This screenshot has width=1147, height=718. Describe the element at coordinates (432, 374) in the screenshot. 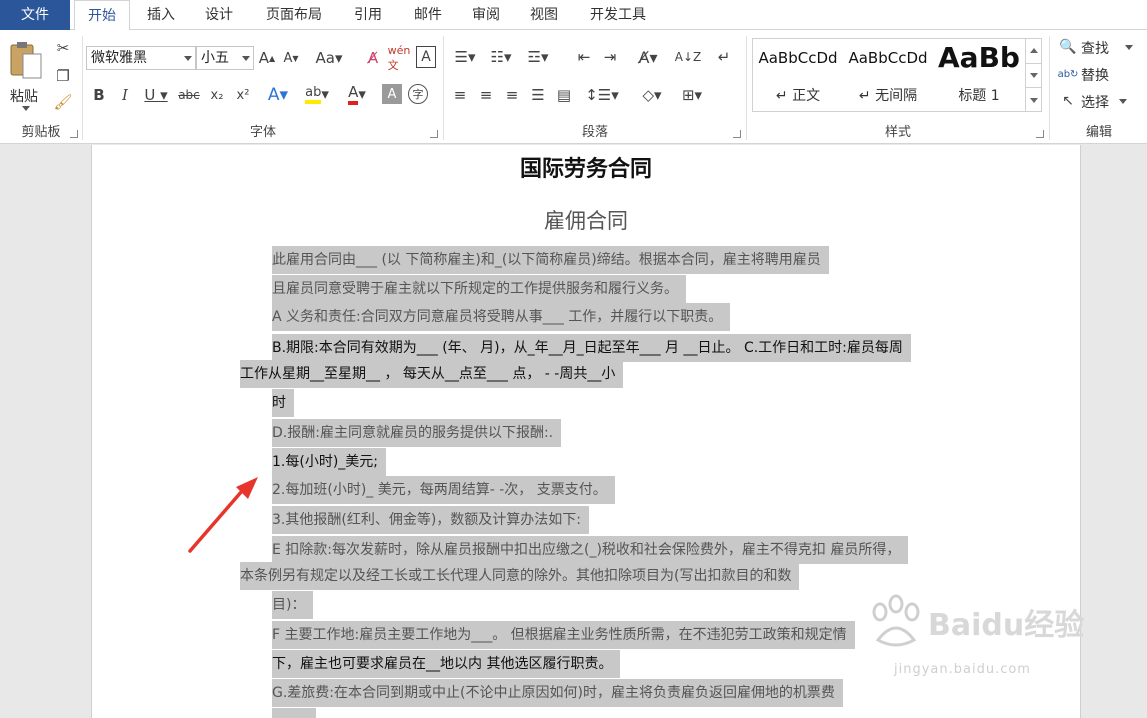

I see `document-line: 工作从星期__至星期__ ， 每天从__点至___ 点， - -周共__小` at that location.